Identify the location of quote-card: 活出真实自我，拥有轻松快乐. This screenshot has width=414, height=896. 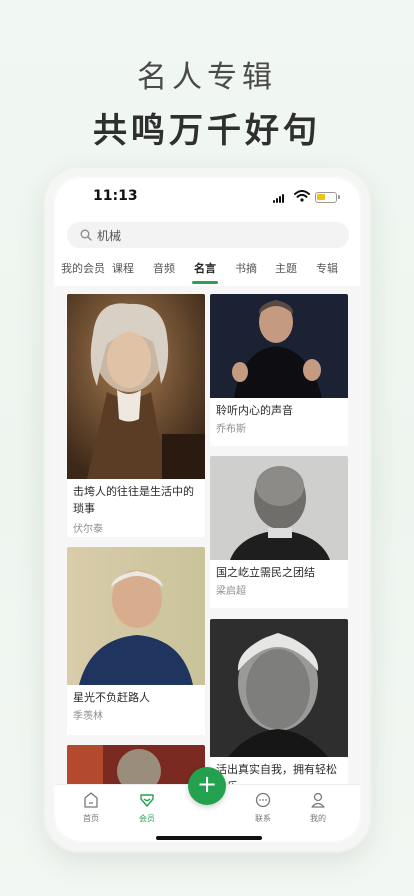
(279, 701).